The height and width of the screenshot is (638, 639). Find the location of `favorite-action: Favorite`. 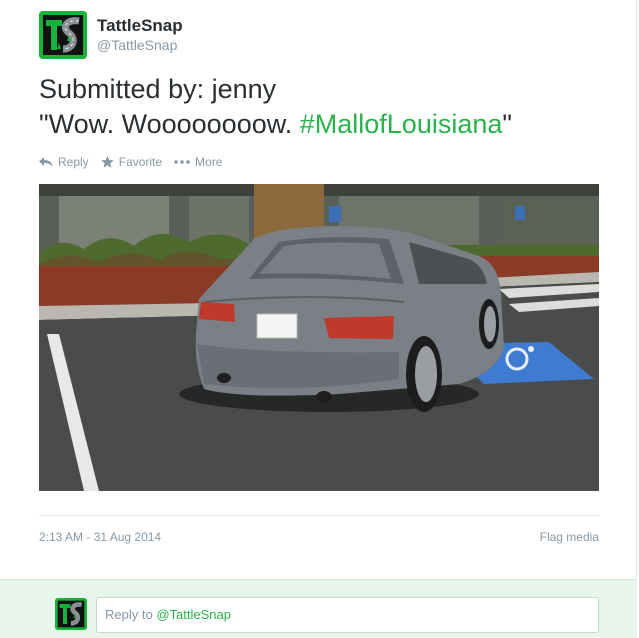

favorite-action: Favorite is located at coordinates (131, 162).